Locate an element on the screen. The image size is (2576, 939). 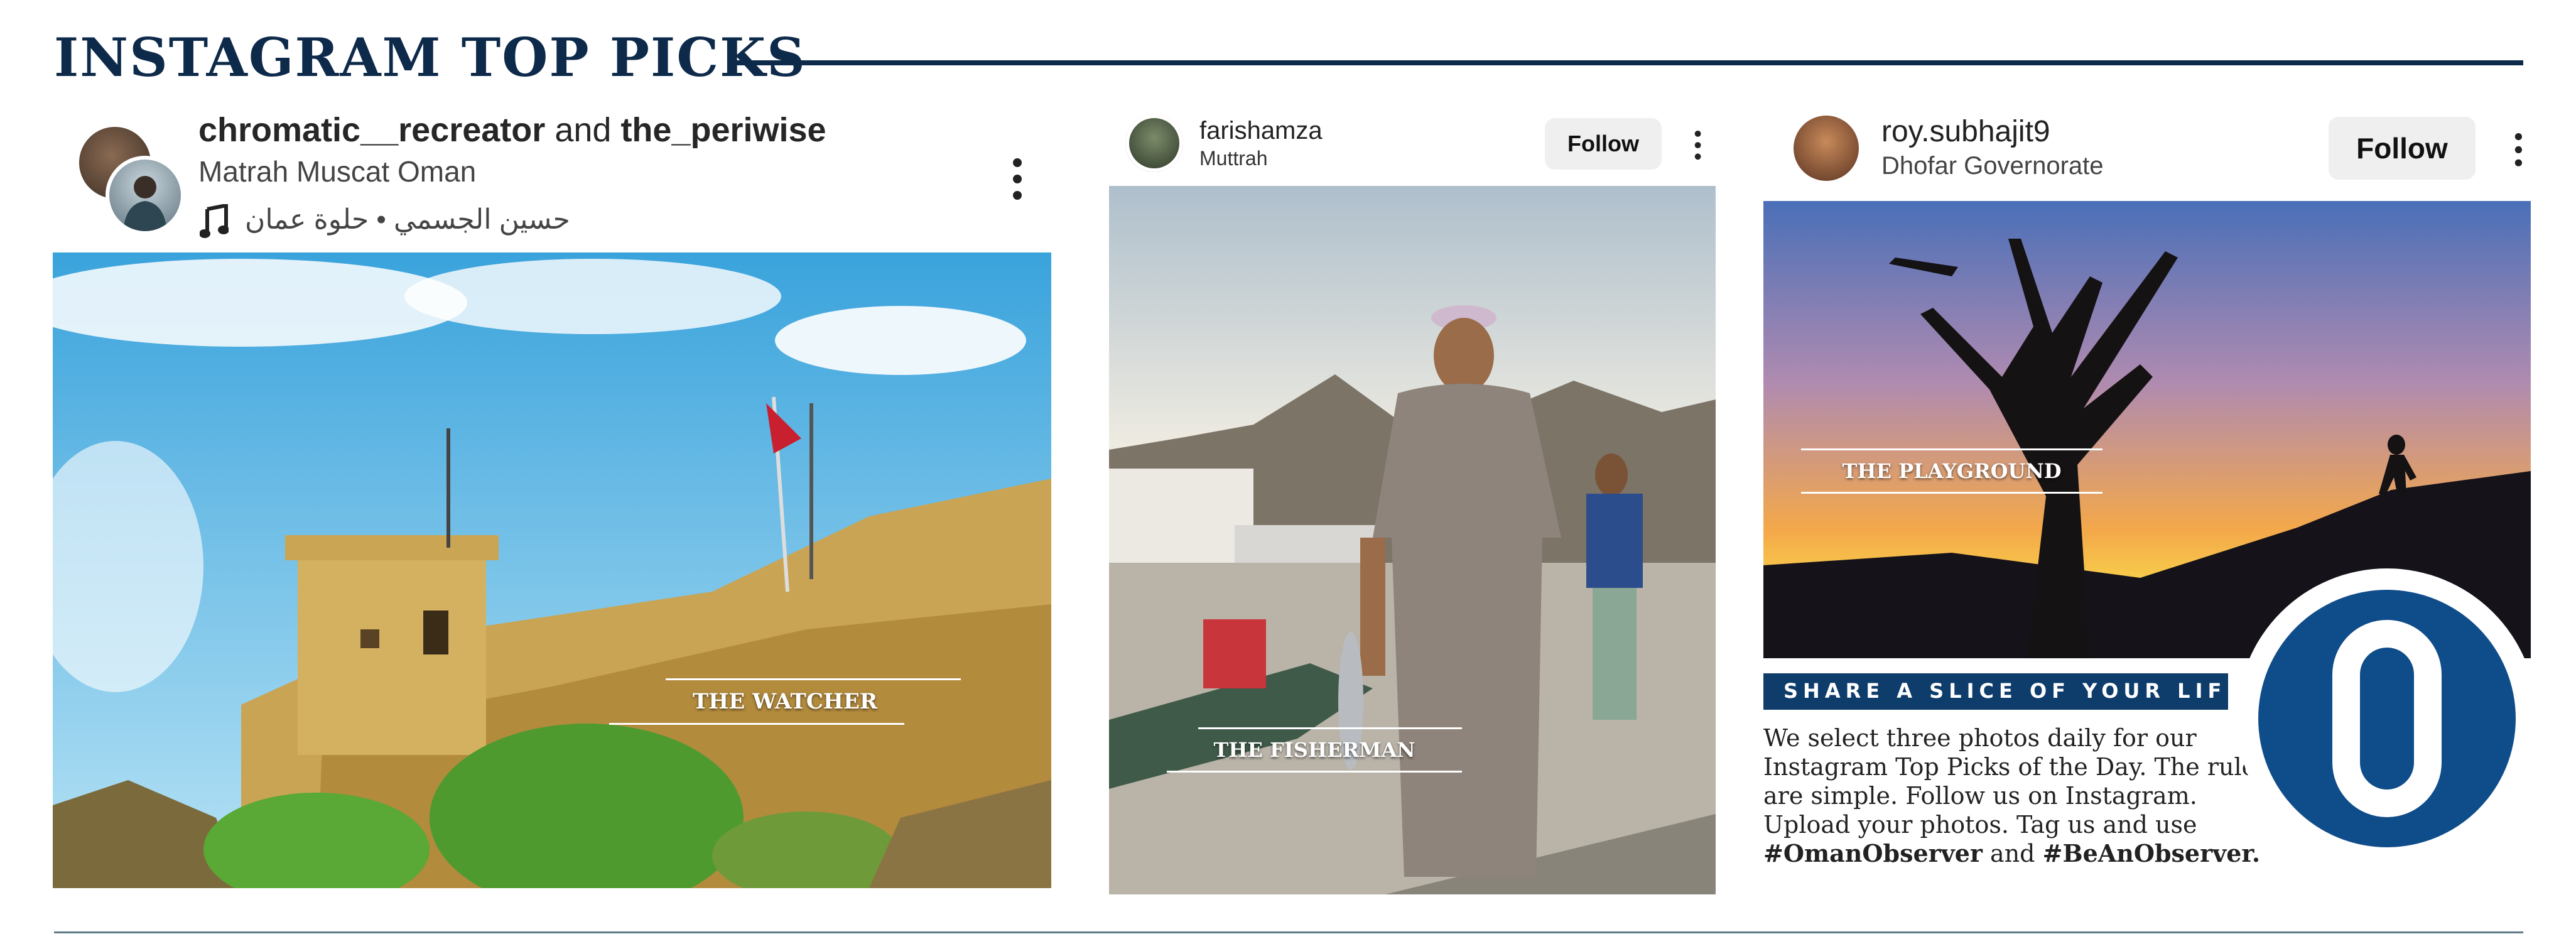
title-rule is located at coordinates (1629, 63).